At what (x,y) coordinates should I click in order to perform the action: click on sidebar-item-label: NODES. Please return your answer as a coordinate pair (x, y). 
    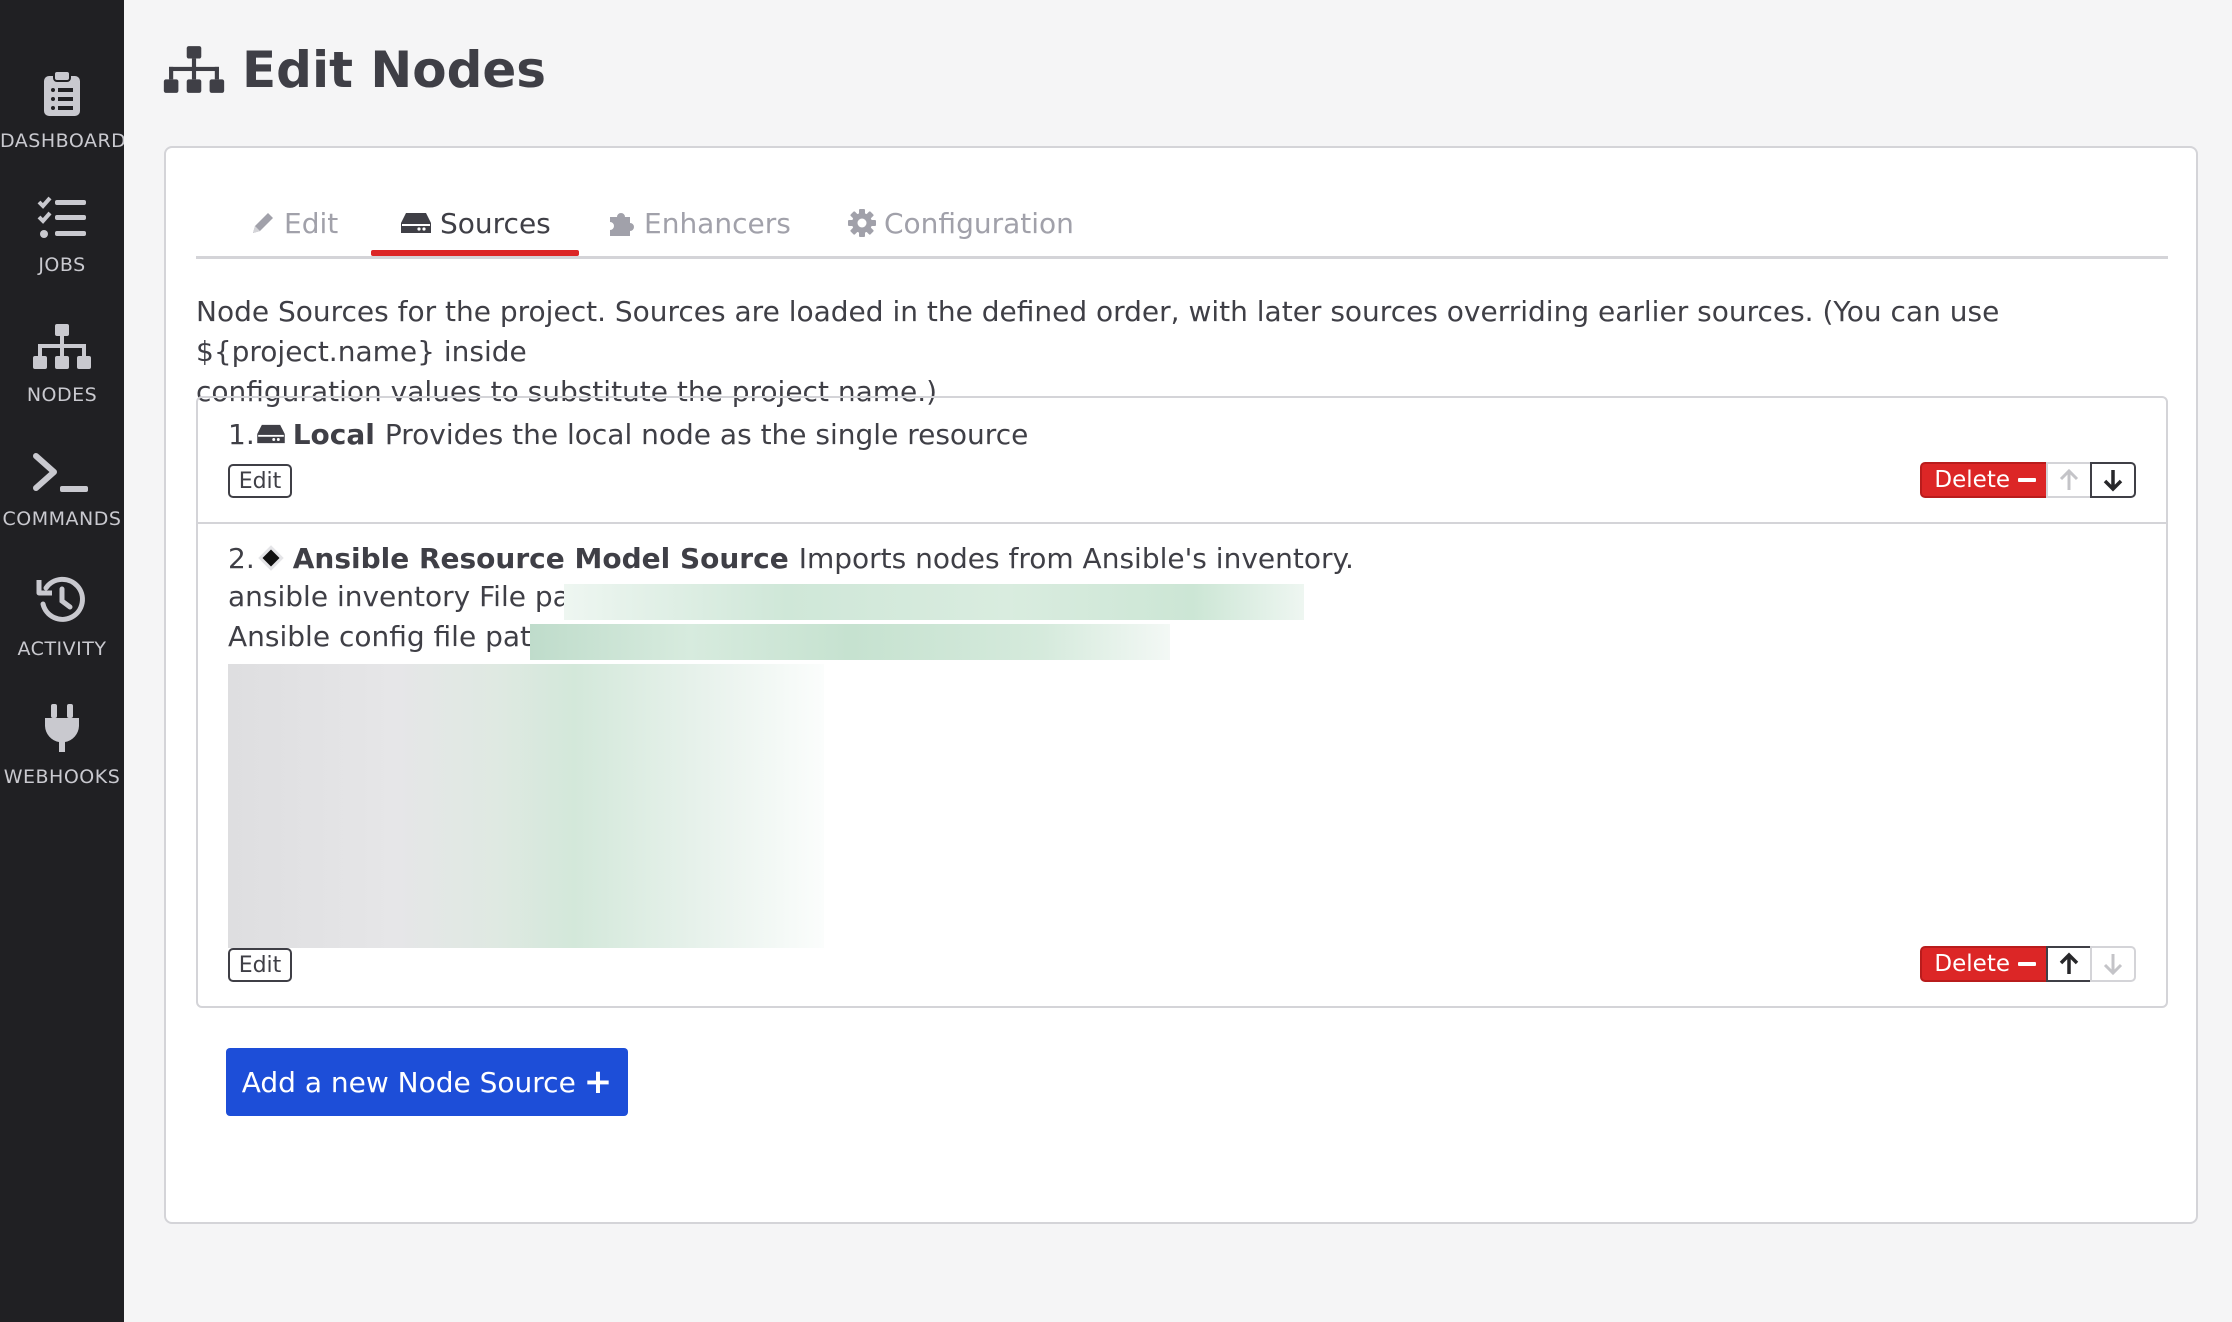
    Looking at the image, I should click on (62, 395).